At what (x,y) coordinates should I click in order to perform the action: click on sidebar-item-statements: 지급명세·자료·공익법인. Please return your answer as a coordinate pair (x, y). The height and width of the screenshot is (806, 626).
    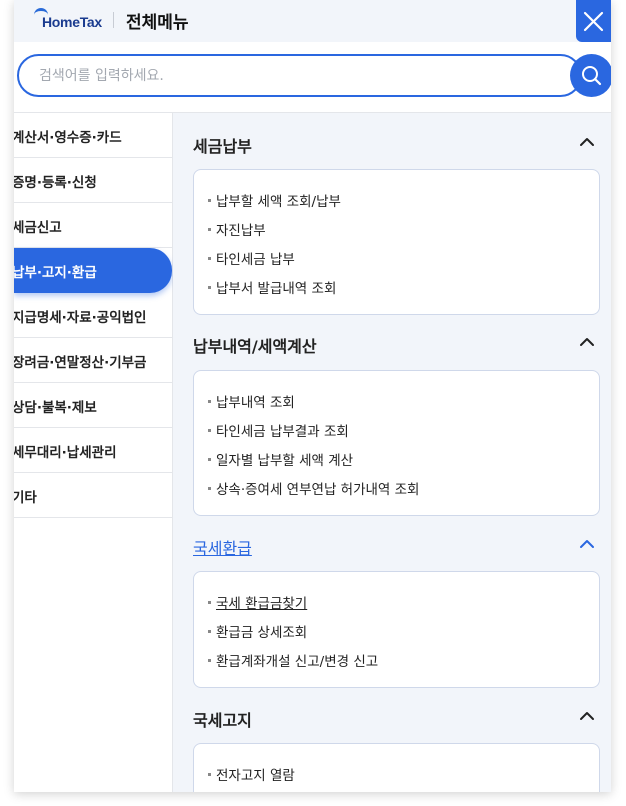
    Looking at the image, I should click on (93, 315).